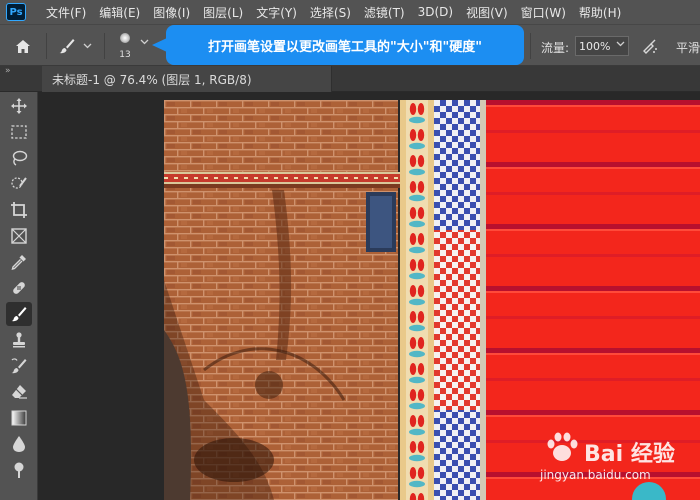 The image size is (700, 500). I want to click on brush-preset-picker: 13, so click(133, 46).